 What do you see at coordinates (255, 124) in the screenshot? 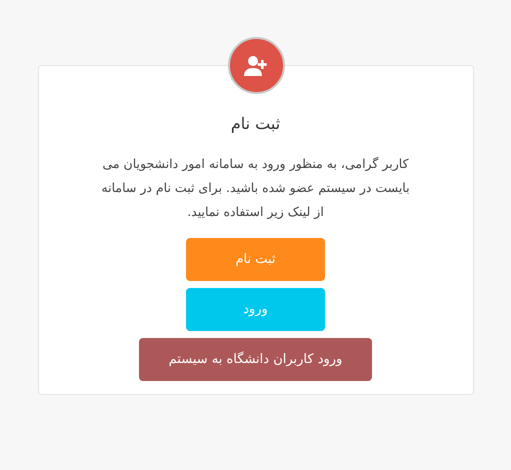
I see `card-title: ثبت نام` at bounding box center [255, 124].